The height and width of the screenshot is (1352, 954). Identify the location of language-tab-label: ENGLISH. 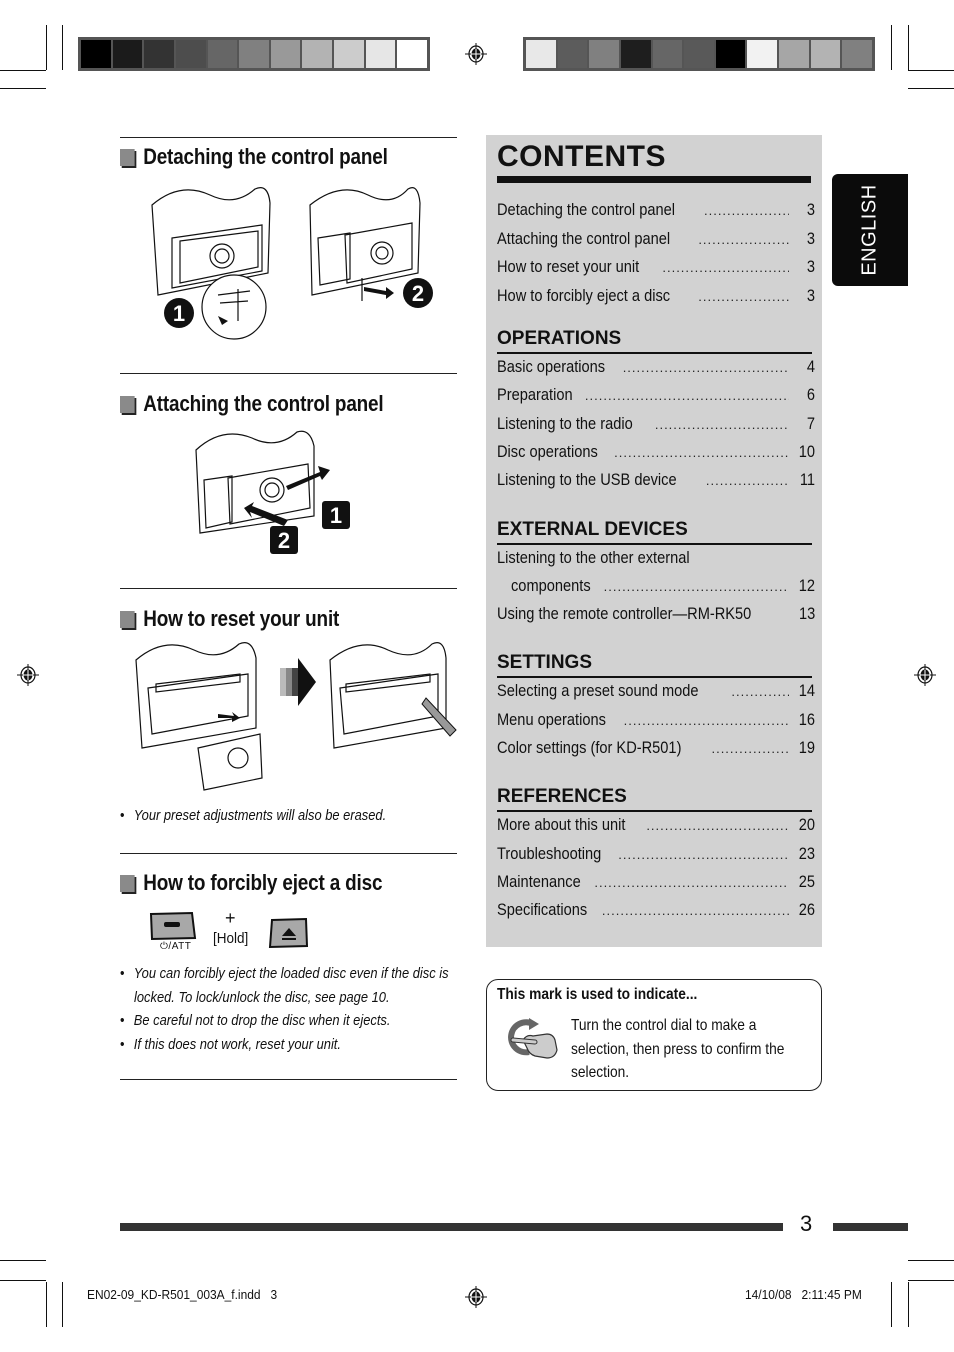
(869, 230).